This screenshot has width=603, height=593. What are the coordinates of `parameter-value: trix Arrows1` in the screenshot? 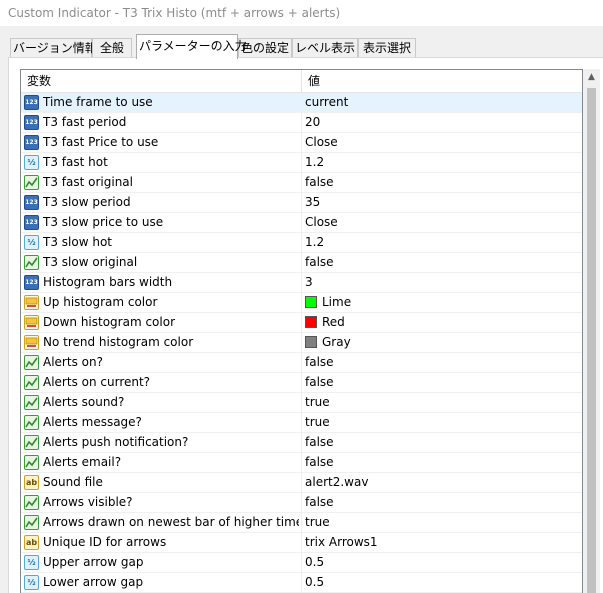 It's located at (440, 542).